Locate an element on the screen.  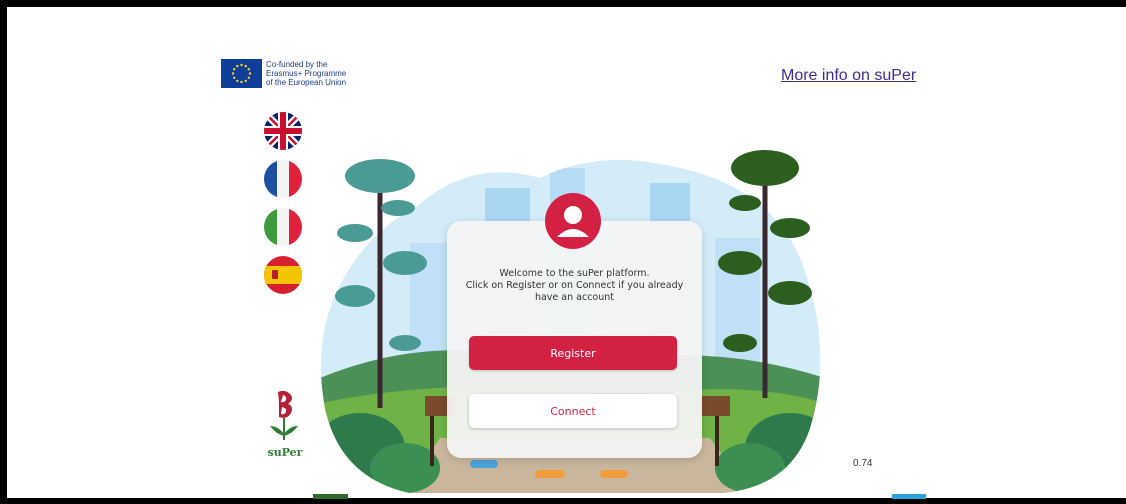
super-logo-text: suPer is located at coordinates (285, 452).